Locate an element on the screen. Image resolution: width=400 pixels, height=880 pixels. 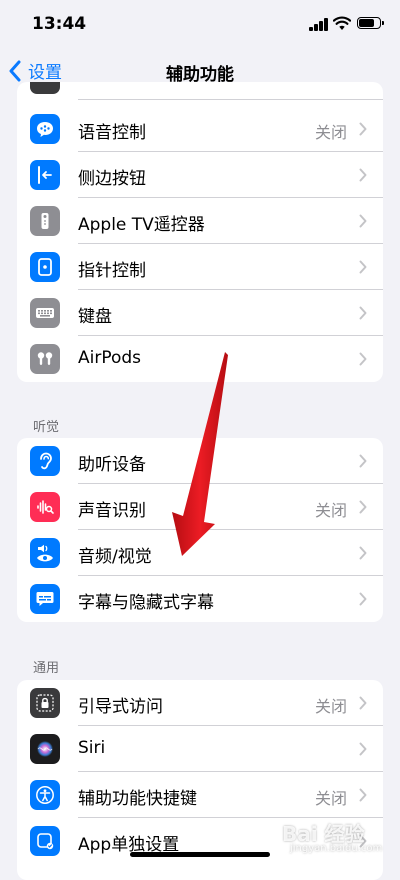
remote-icon is located at coordinates (45, 221).